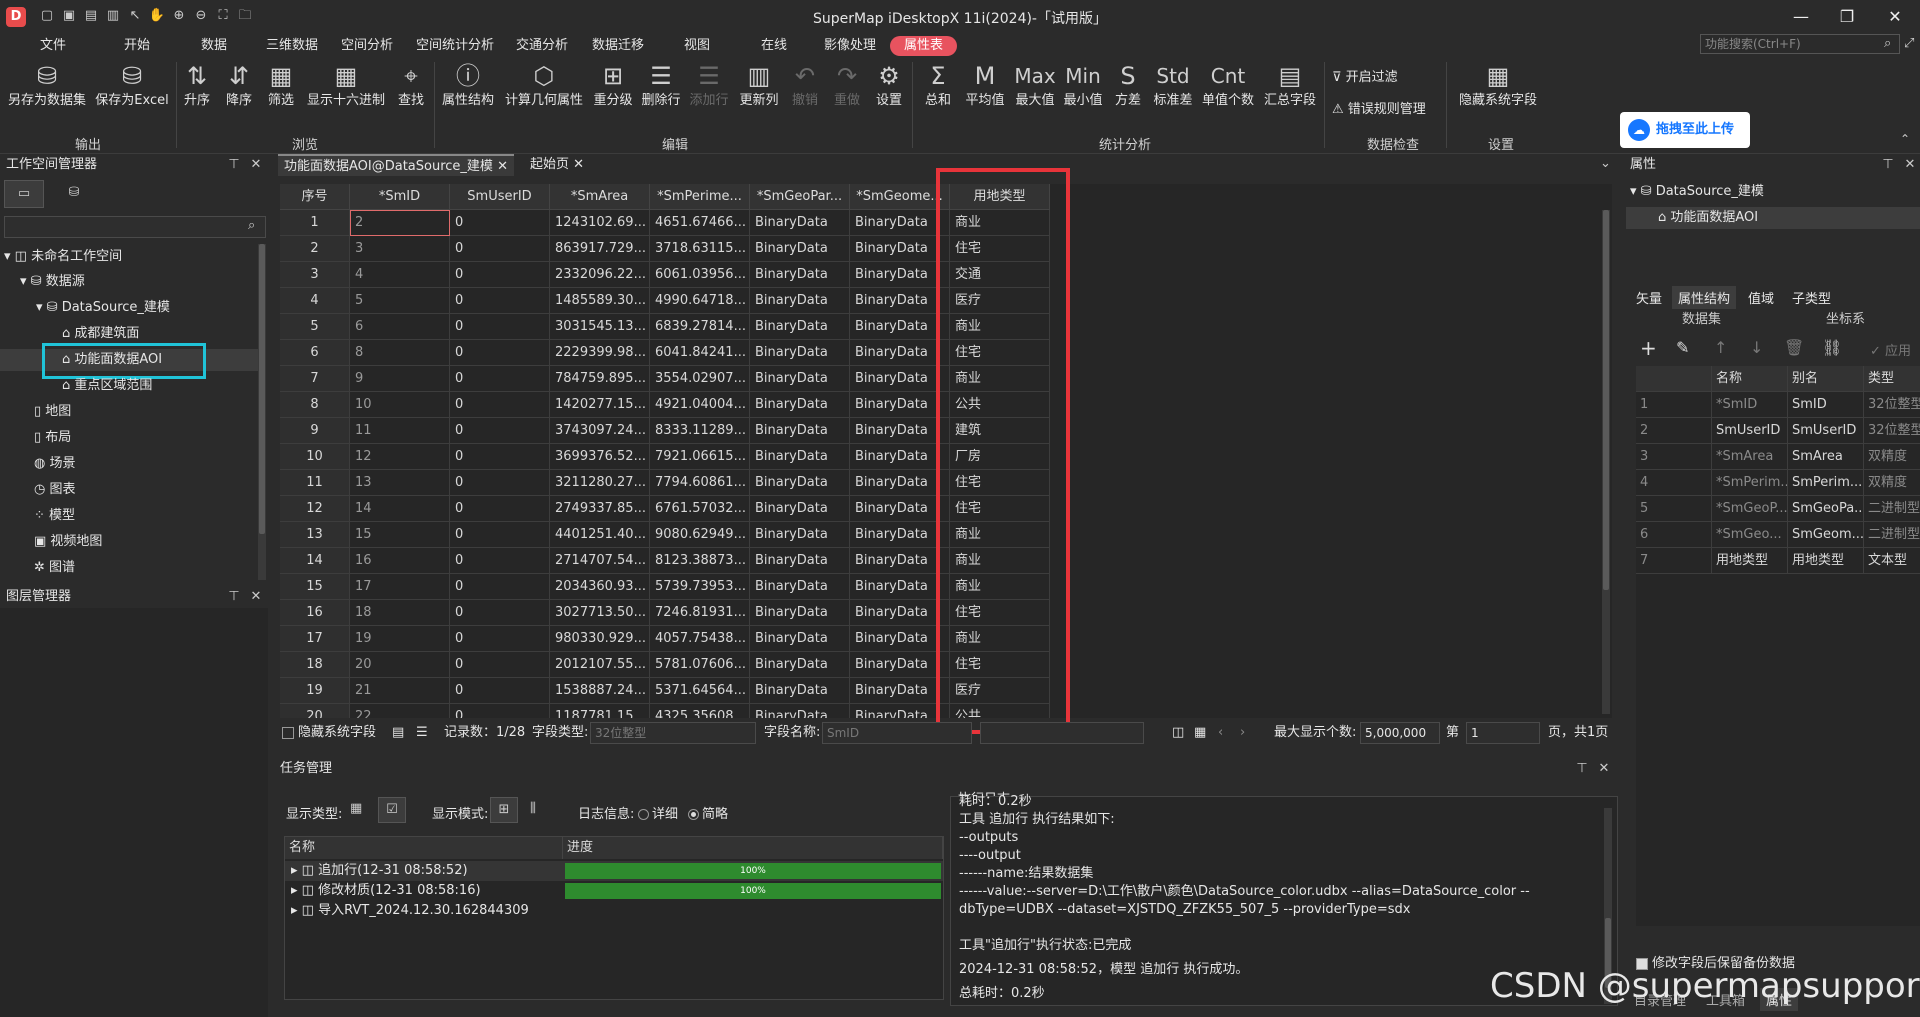 Image resolution: width=1920 pixels, height=1017 pixels. I want to click on field-cell-name: SmUserID, so click(1750, 431).